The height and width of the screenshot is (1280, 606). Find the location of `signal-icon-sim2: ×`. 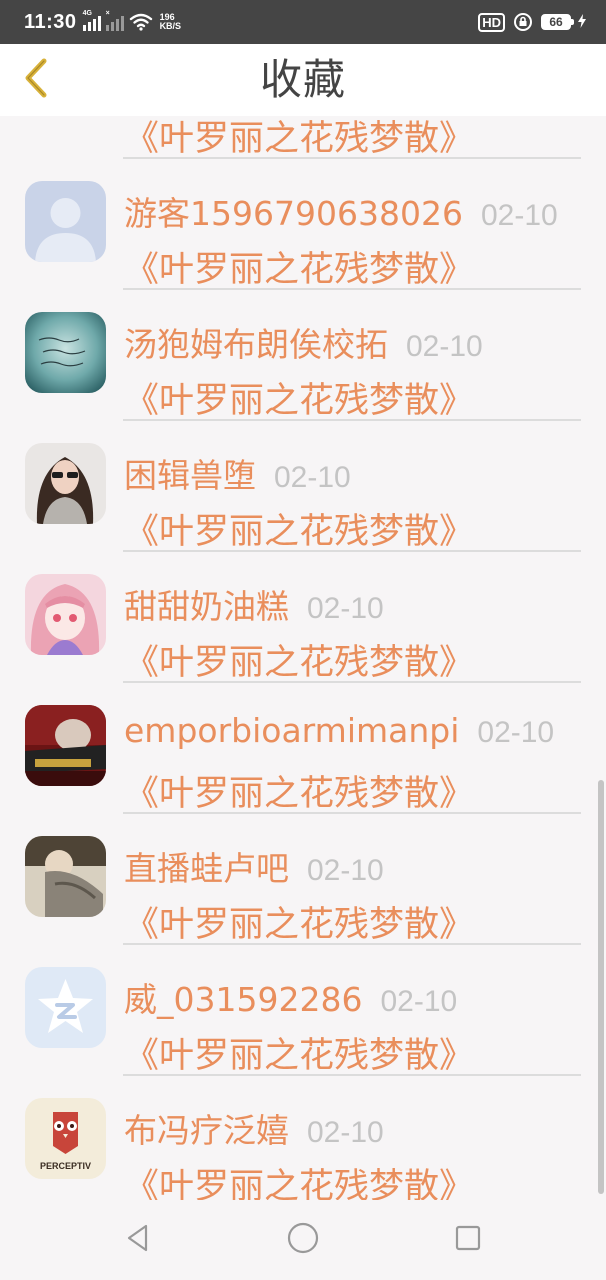

signal-icon-sim2: × is located at coordinates (114, 20).